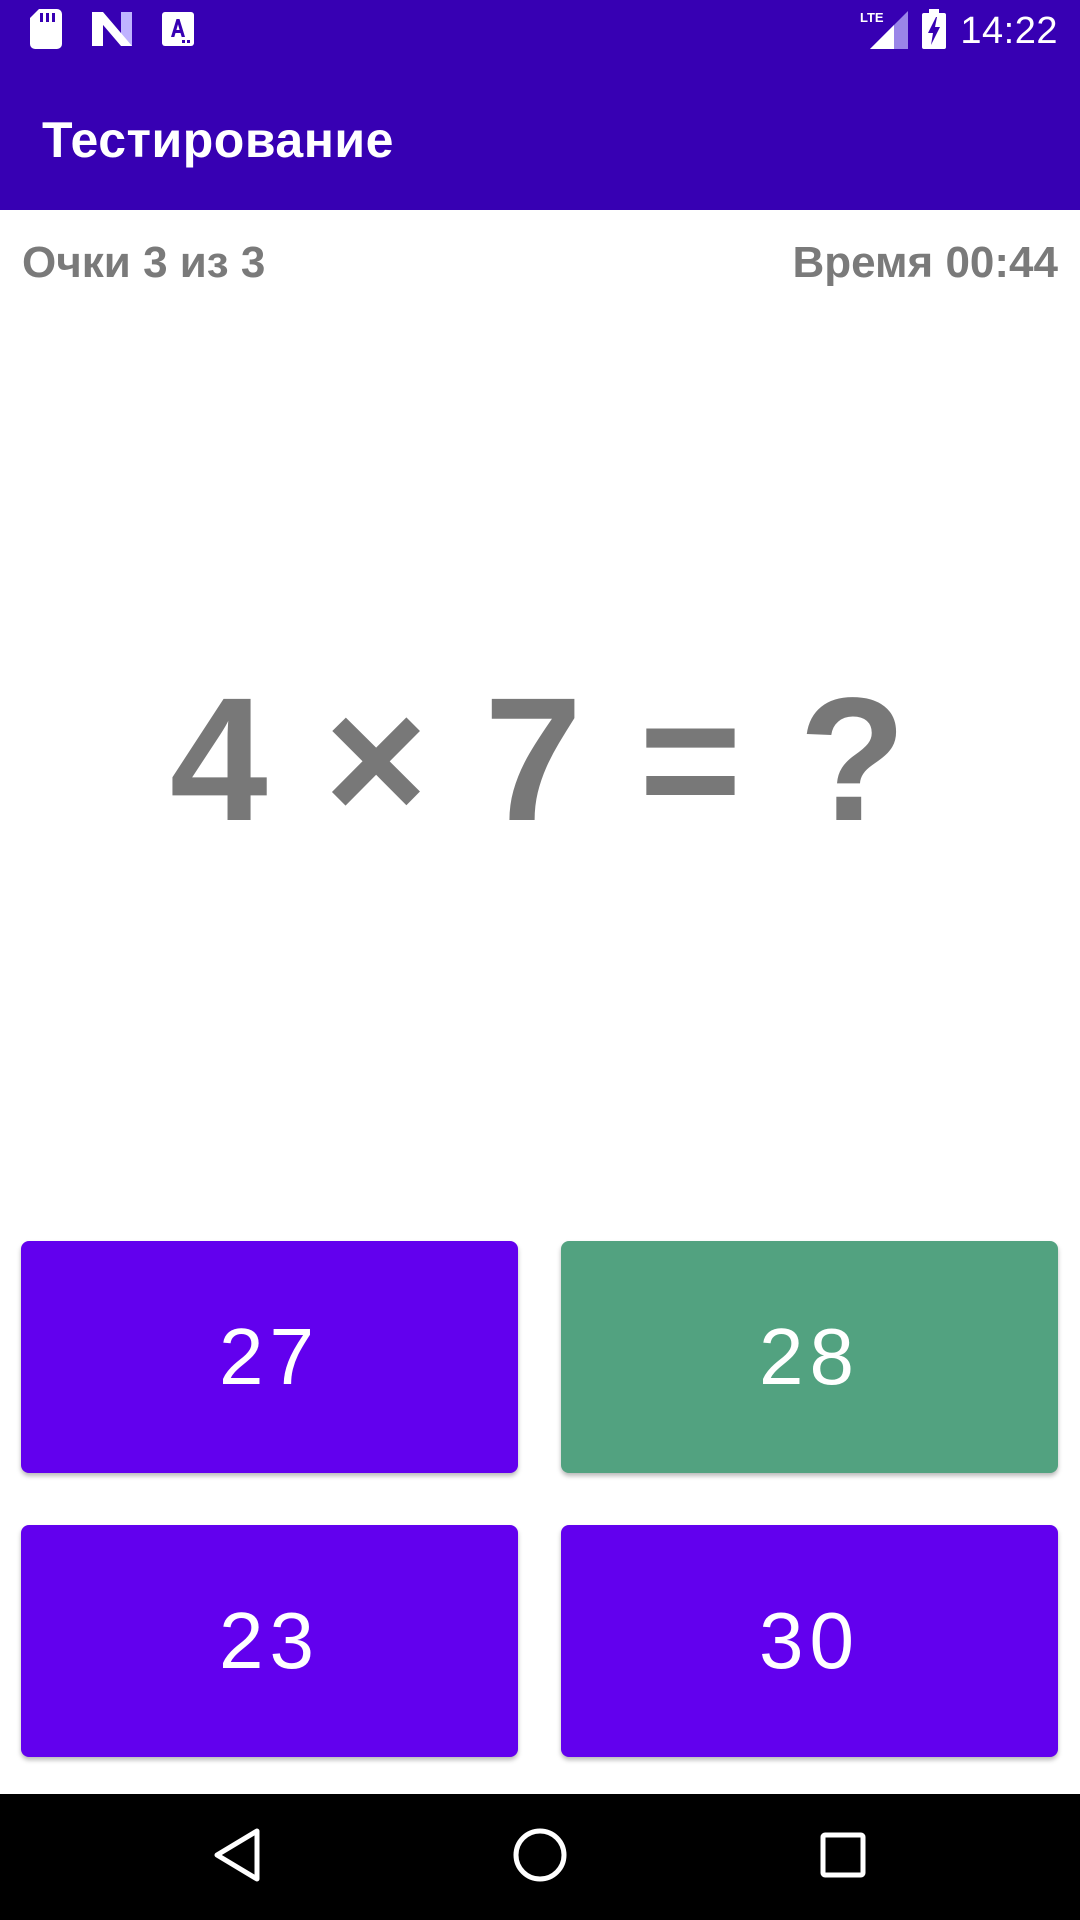 The image size is (1080, 1920). What do you see at coordinates (872, 17) in the screenshot?
I see `svg-text: LTE` at bounding box center [872, 17].